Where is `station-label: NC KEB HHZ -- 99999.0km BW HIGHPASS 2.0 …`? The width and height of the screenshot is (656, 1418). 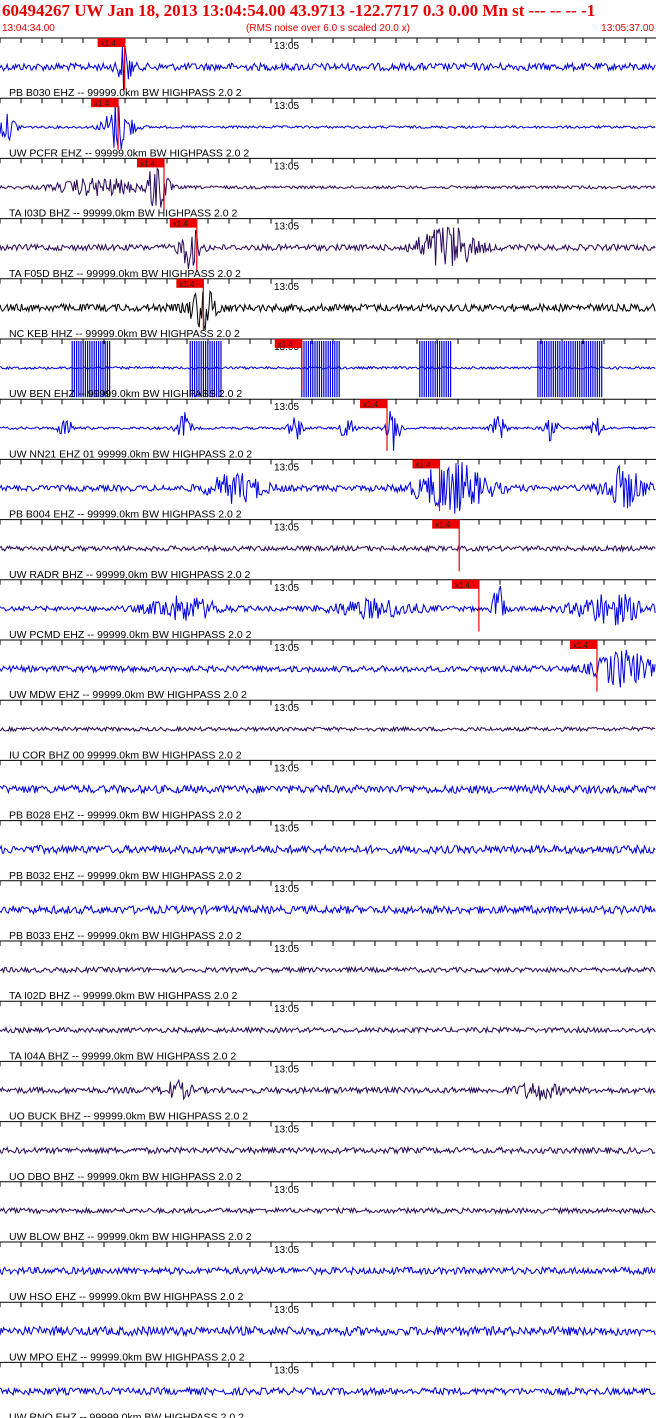 station-label: NC KEB HHZ -- 99999.0km BW HIGHPASS 2.0 … is located at coordinates (124, 334).